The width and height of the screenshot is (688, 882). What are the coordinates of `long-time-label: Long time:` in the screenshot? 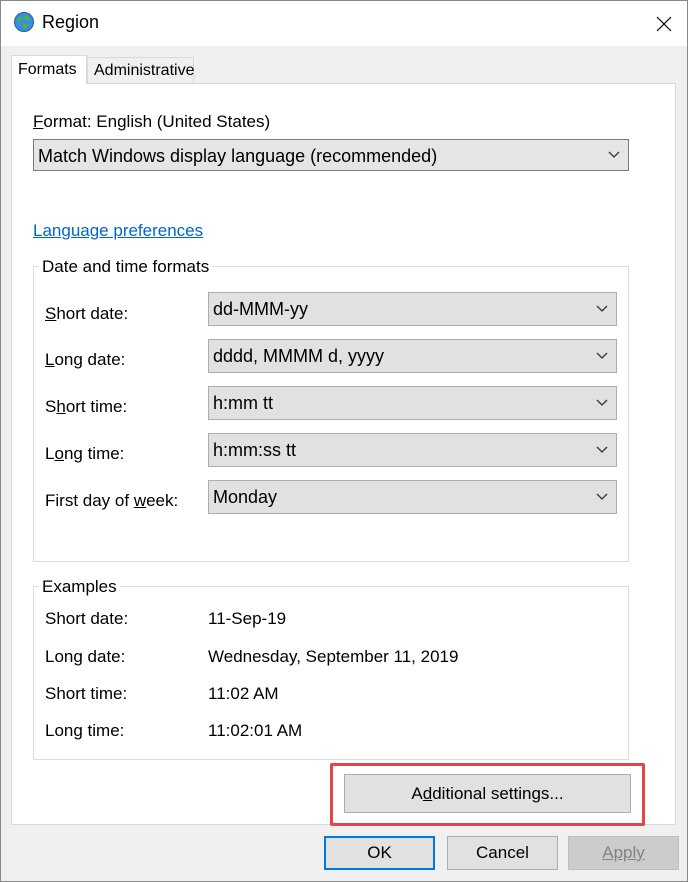 It's located at (85, 453).